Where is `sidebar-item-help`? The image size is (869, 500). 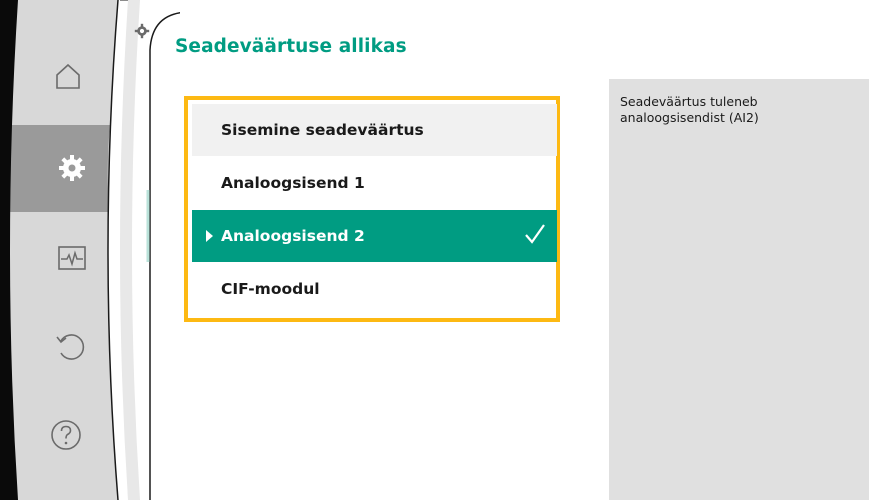 sidebar-item-help is located at coordinates (66, 435).